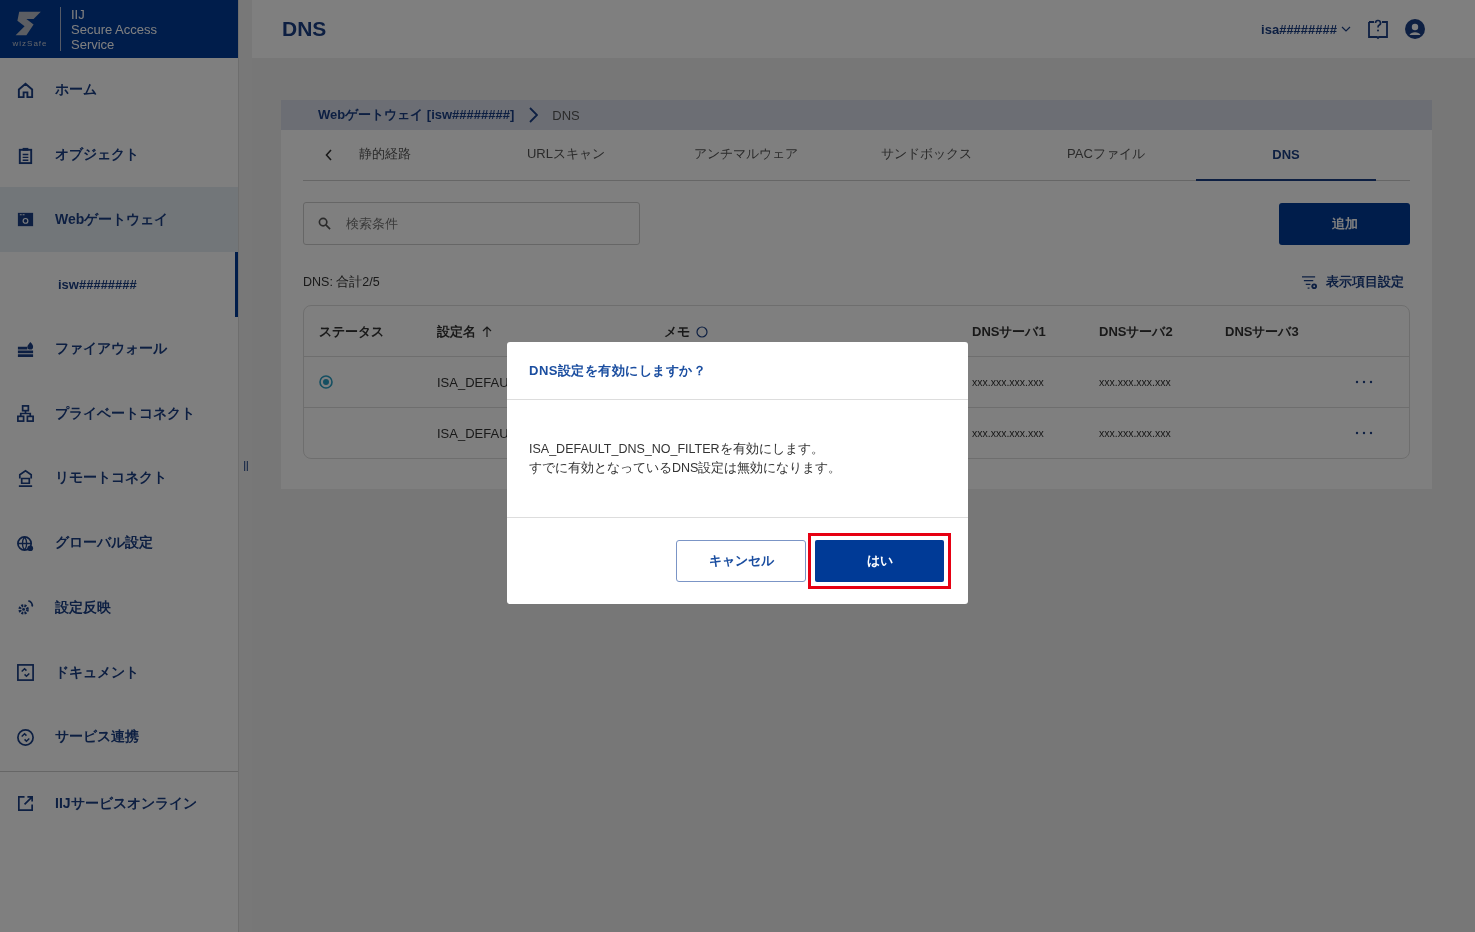 Image resolution: width=1475 pixels, height=932 pixels. What do you see at coordinates (78, 14) in the screenshot?
I see `product-name: IIJ` at bounding box center [78, 14].